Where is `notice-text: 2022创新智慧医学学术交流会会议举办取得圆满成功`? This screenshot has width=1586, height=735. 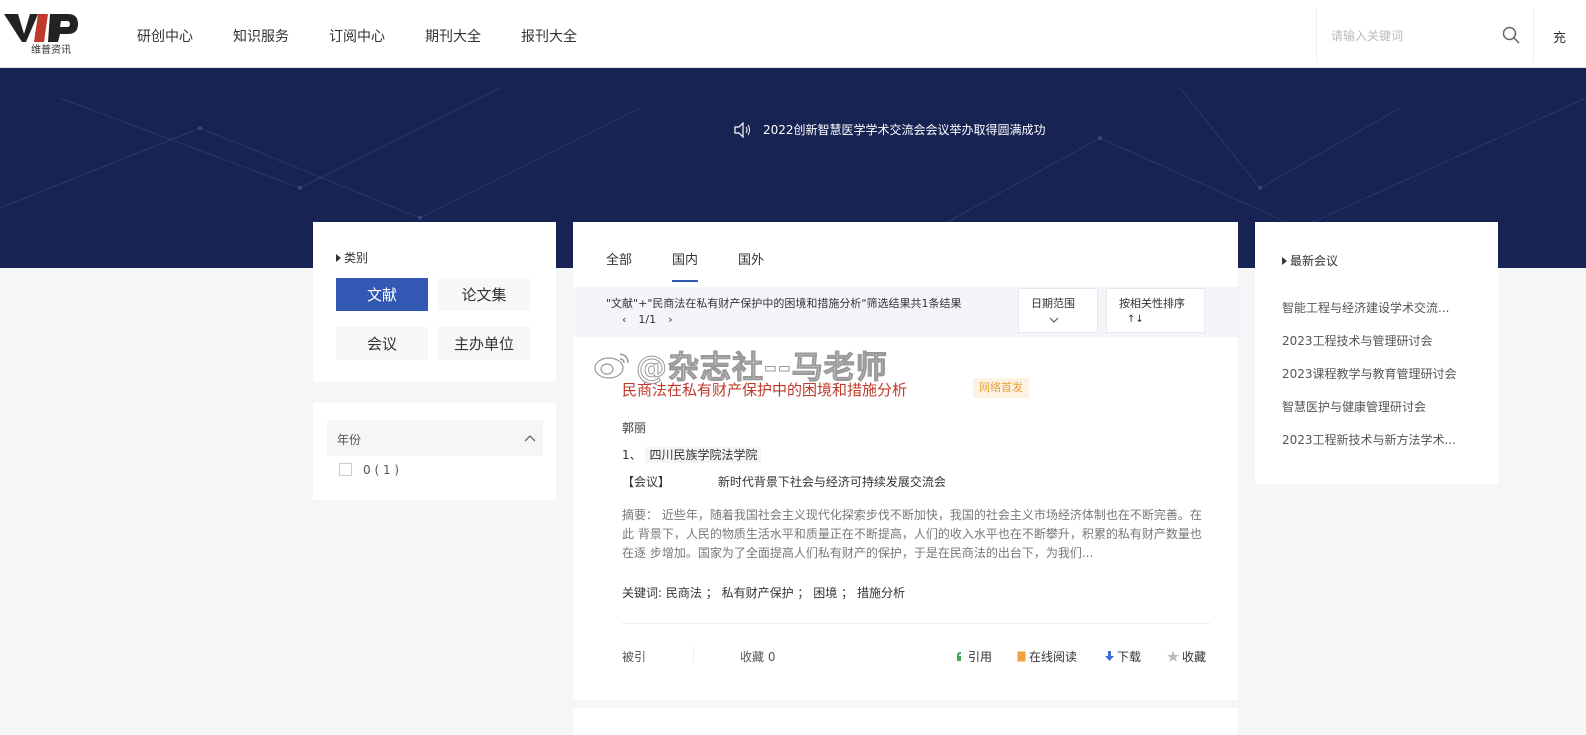 notice-text: 2022创新智慧医学学术交流会会议举办取得圆满成功 is located at coordinates (904, 130).